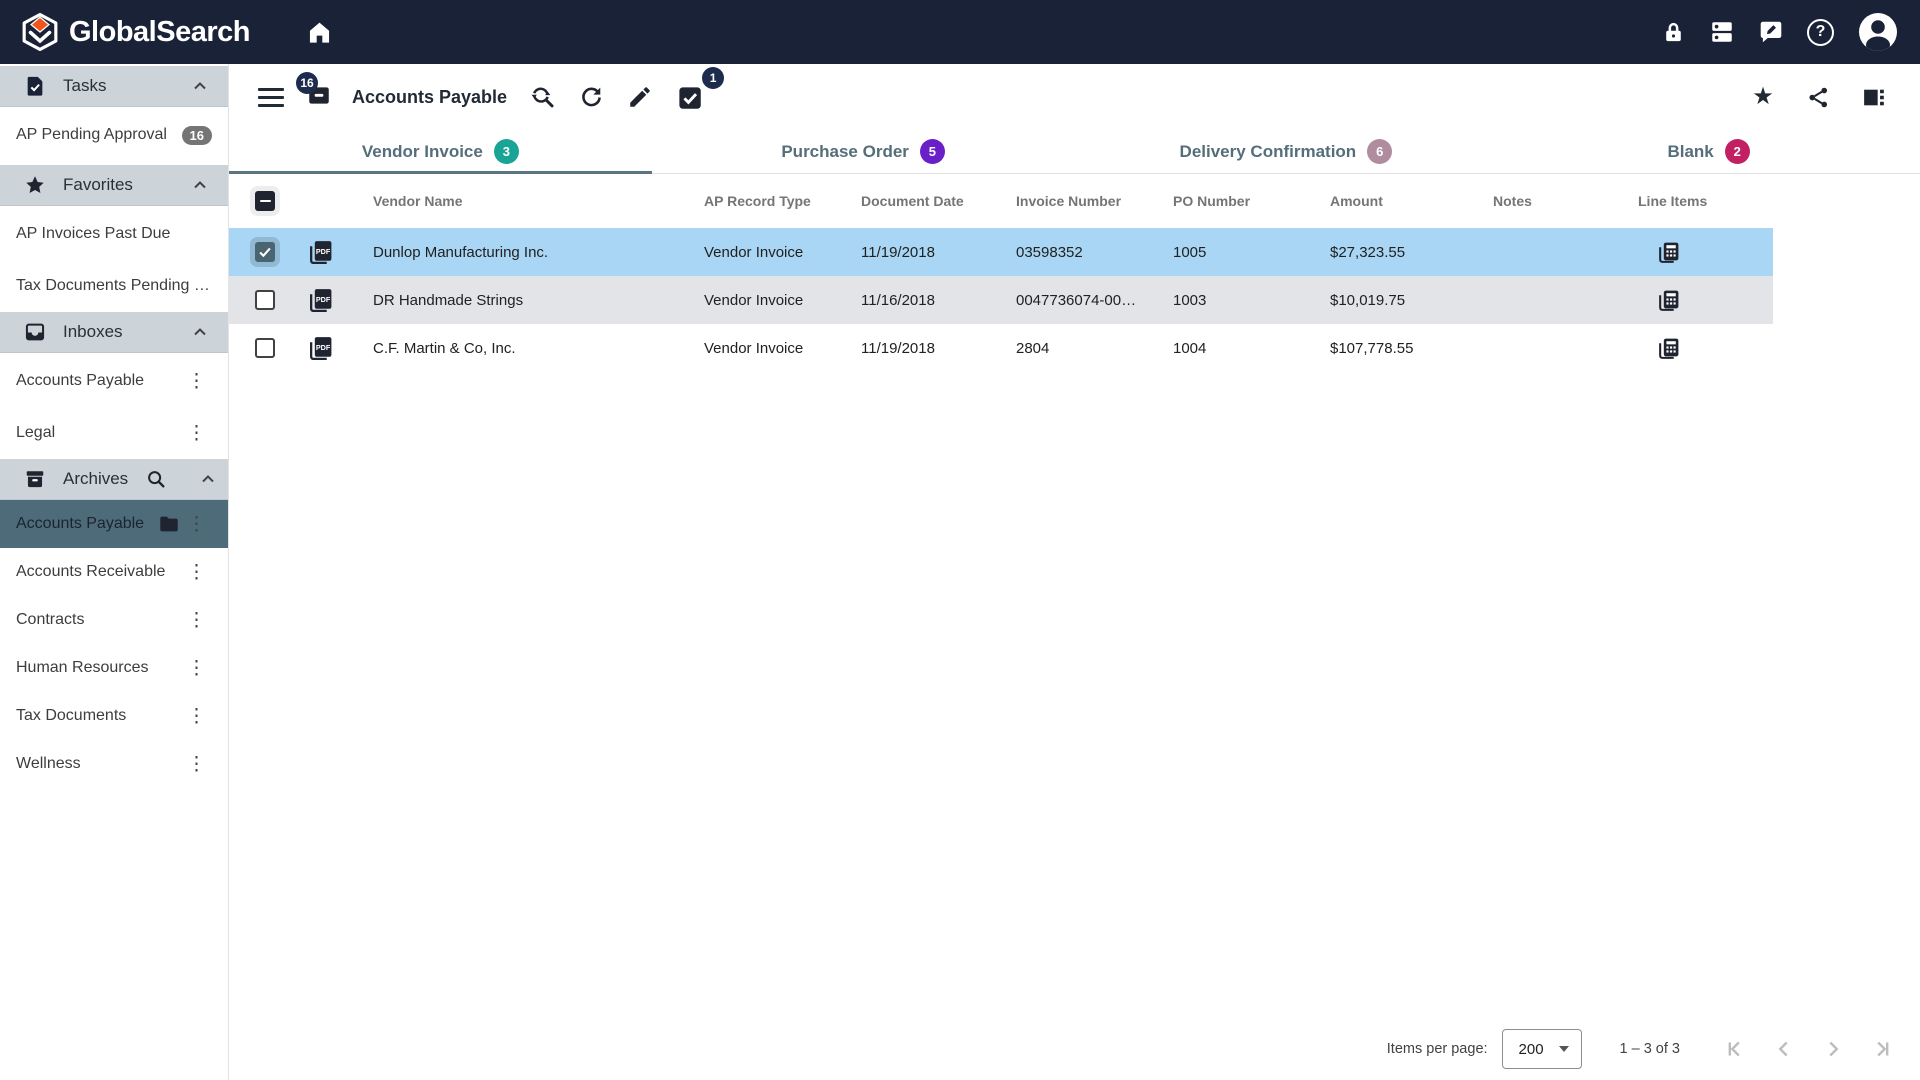 This screenshot has height=1080, width=1920. Describe the element at coordinates (1734, 1049) in the screenshot. I see `first-page-icon` at that location.